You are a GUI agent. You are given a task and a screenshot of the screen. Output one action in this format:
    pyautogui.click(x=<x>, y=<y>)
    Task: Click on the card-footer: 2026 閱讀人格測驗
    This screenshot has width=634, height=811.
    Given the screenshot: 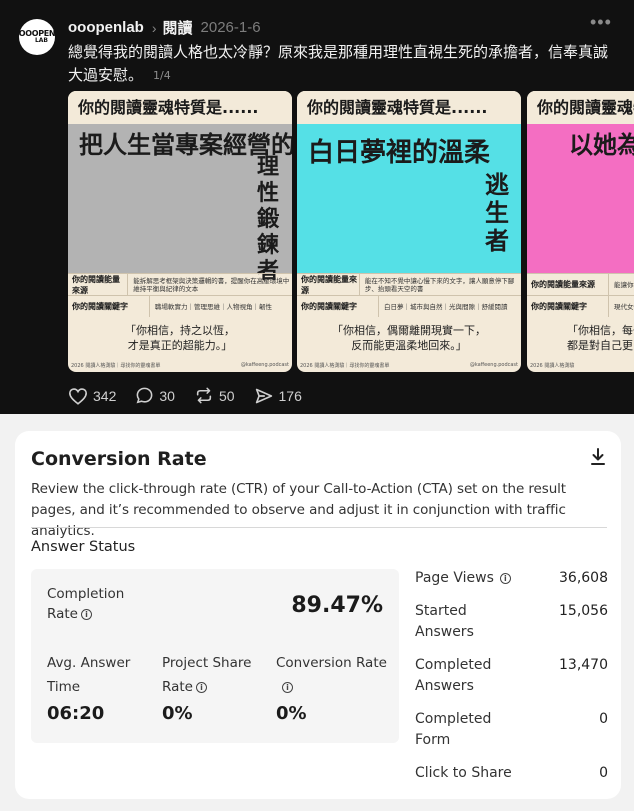 What is the action you would take?
    pyautogui.click(x=582, y=365)
    